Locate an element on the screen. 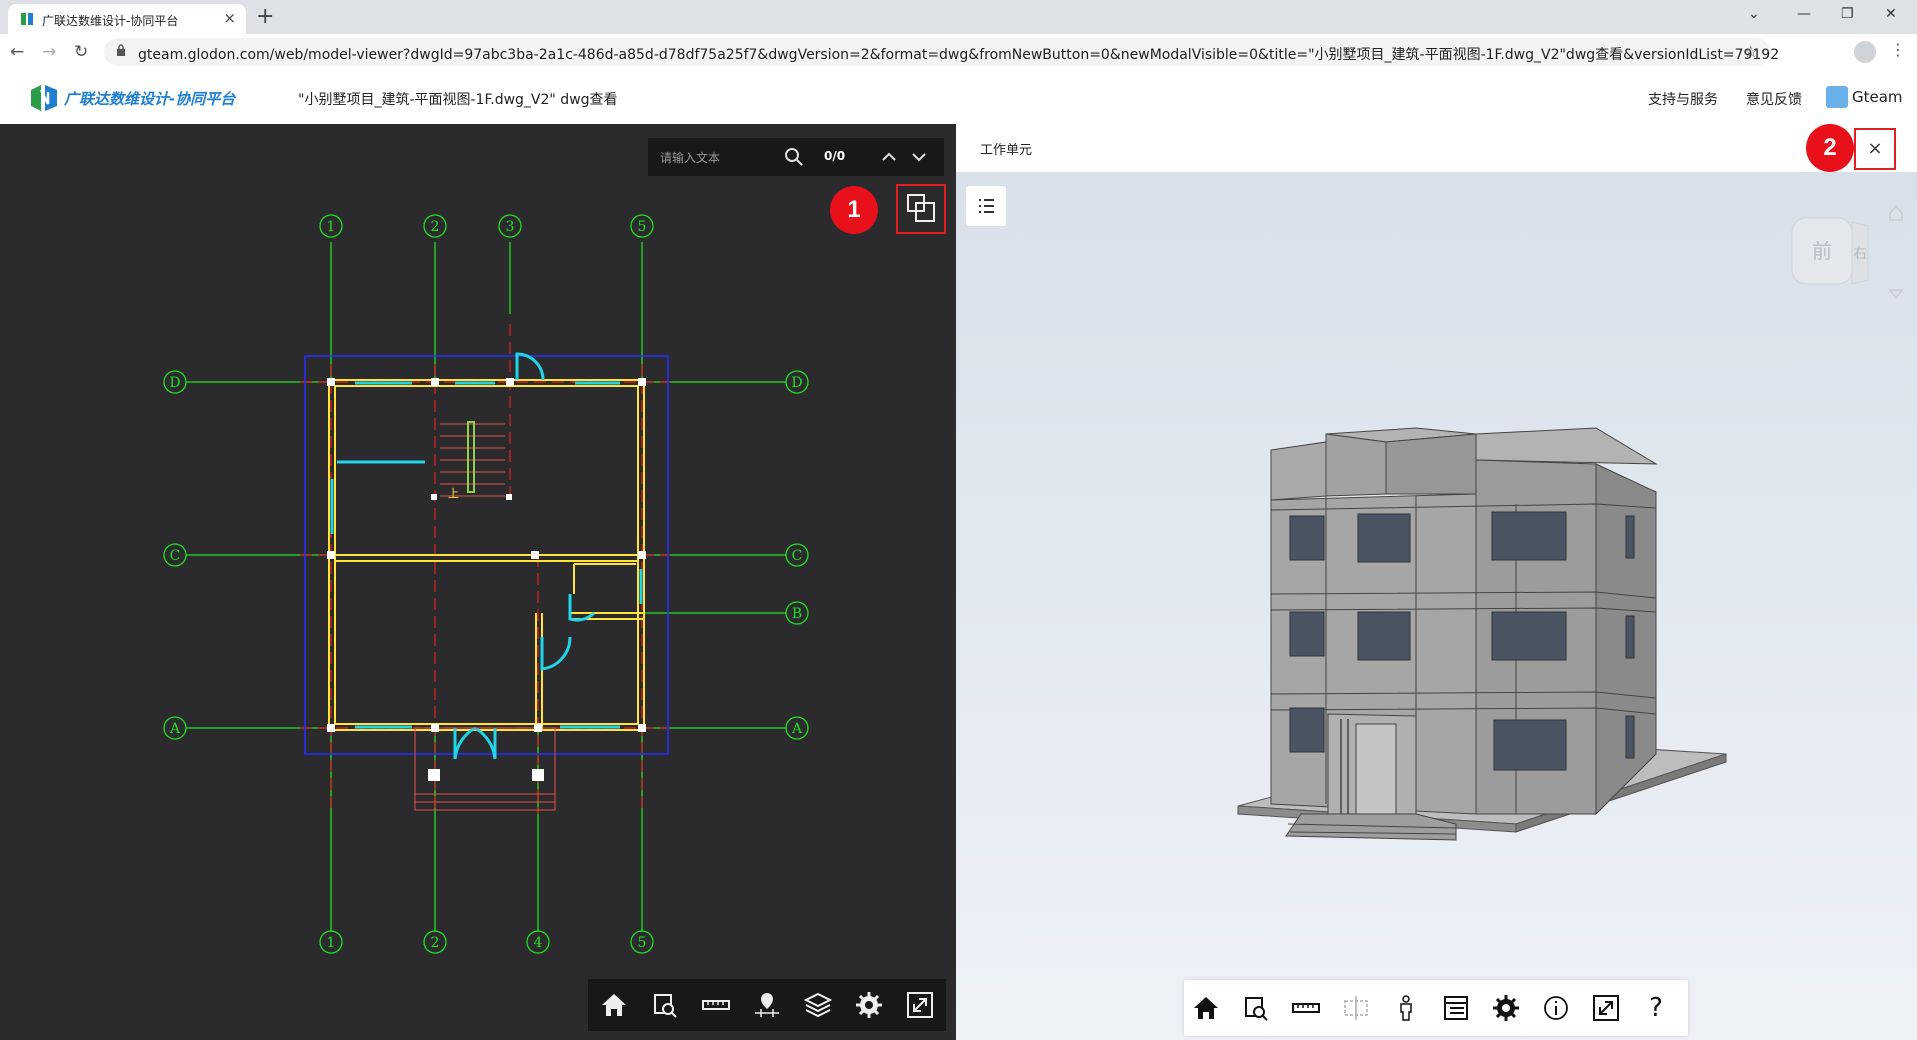  properties-icon is located at coordinates (1456, 1008).